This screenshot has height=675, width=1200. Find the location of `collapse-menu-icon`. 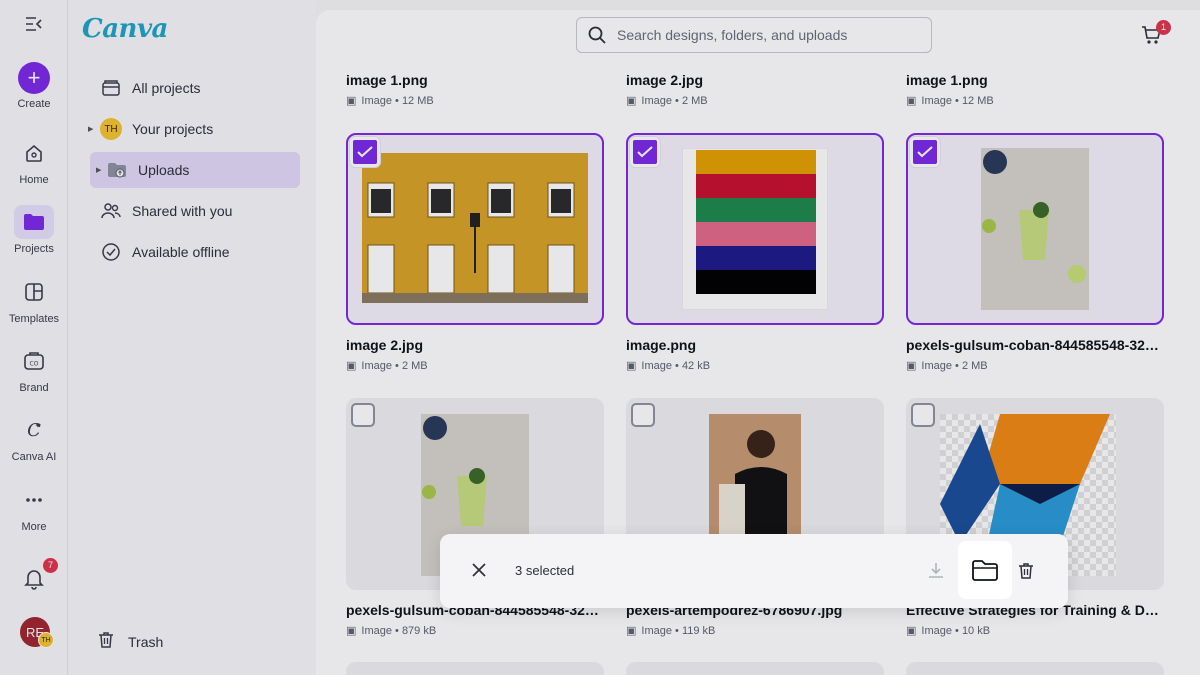

collapse-menu-icon is located at coordinates (34, 26).